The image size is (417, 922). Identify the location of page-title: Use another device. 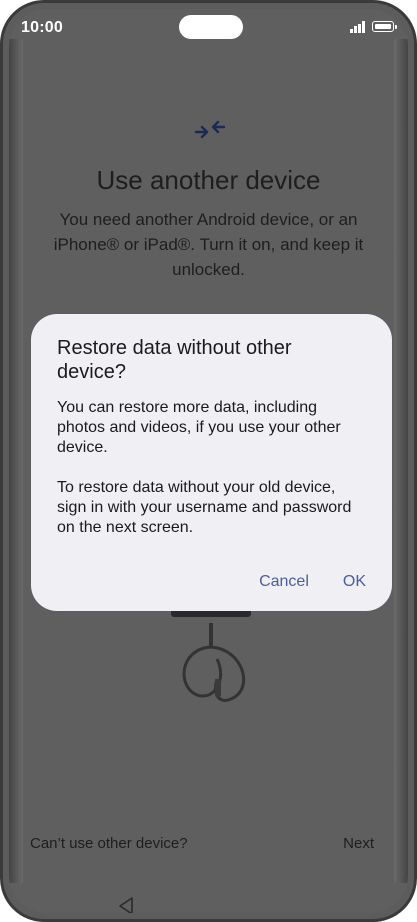
(208, 180).